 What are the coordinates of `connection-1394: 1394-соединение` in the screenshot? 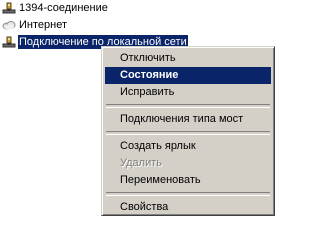 It's located at (55, 8).